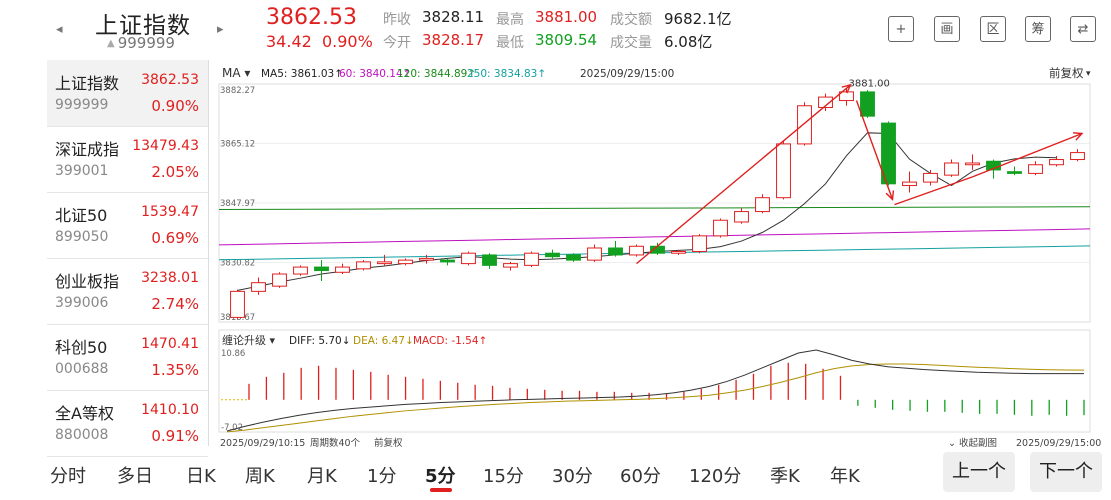 The height and width of the screenshot is (500, 1111). I want to click on sidebar-item-price: 1470.41, so click(170, 344).